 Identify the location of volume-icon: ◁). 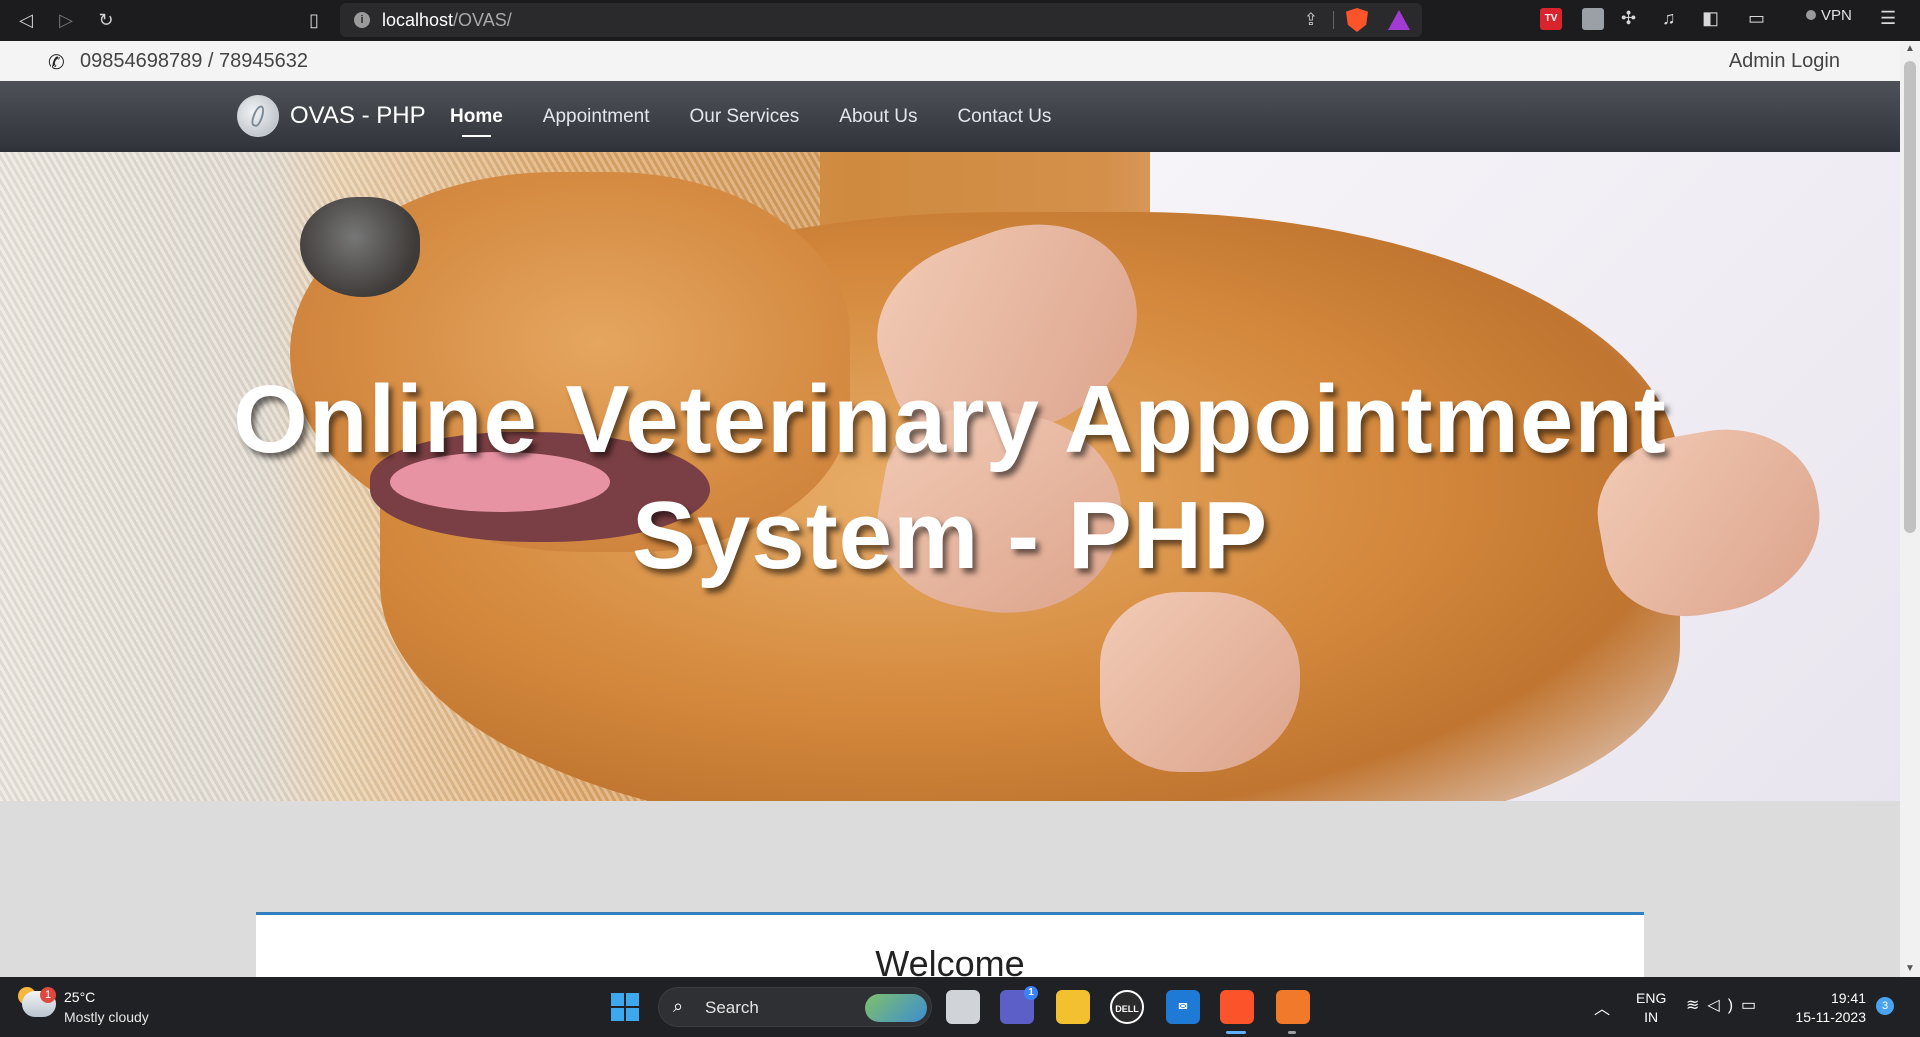
(1724, 1005).